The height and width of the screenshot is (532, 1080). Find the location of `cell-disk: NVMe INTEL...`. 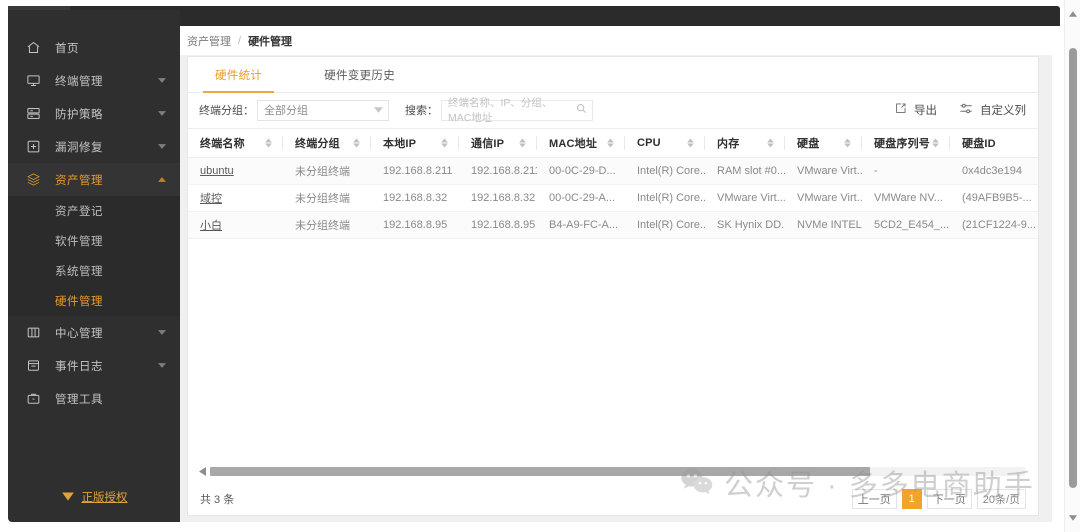

cell-disk: NVMe INTEL... is located at coordinates (823, 225).